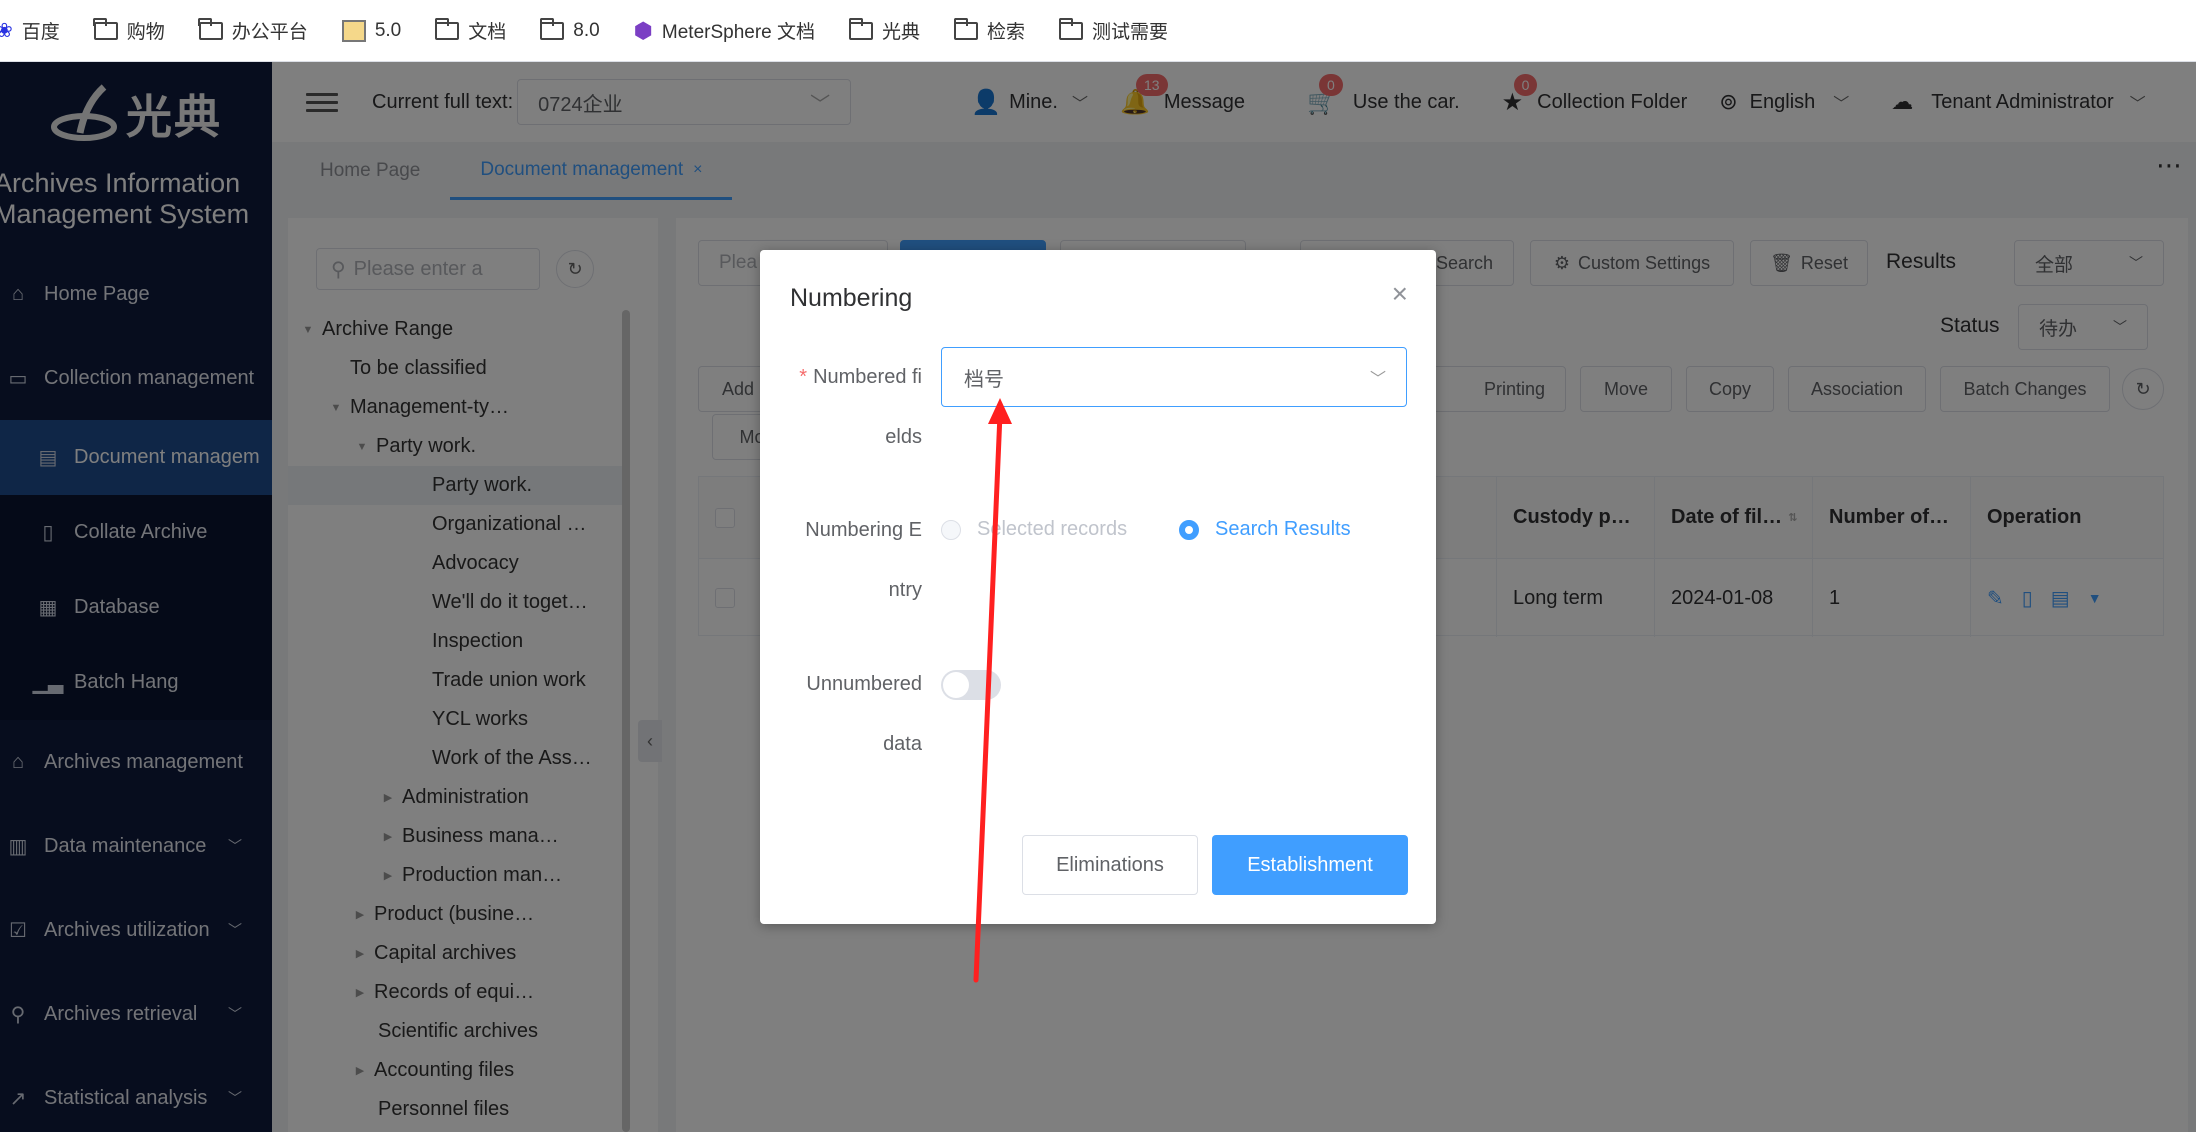  Describe the element at coordinates (353, 30) in the screenshot. I see `image-icon` at that location.